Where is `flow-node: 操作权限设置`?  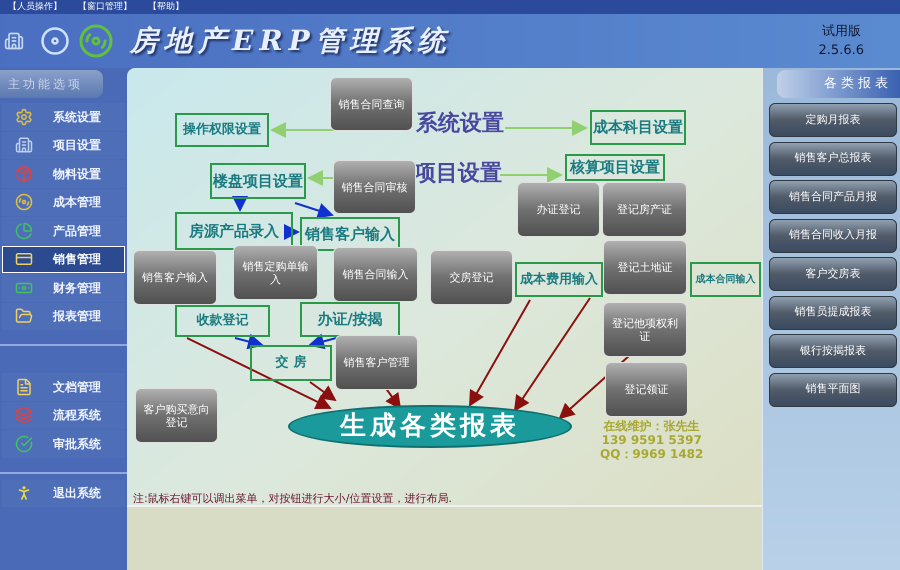
flow-node: 操作权限设置 is located at coordinates (222, 130).